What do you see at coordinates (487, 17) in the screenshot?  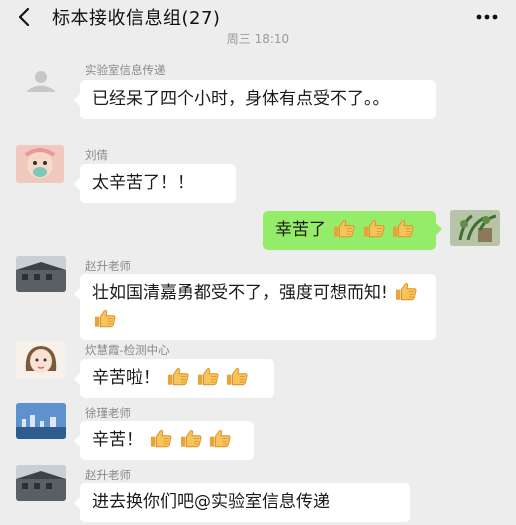 I see `more-dots-icon` at bounding box center [487, 17].